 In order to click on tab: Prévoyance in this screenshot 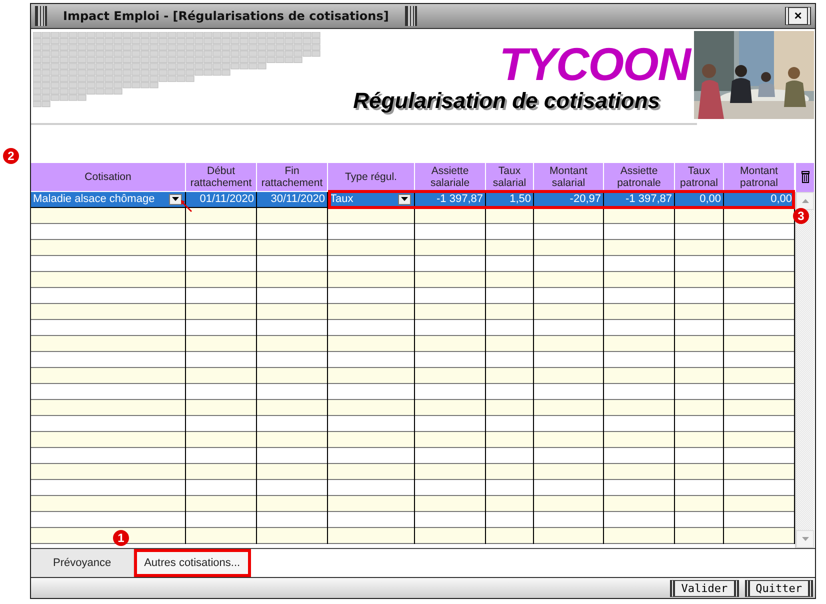, I will do `click(82, 563)`.